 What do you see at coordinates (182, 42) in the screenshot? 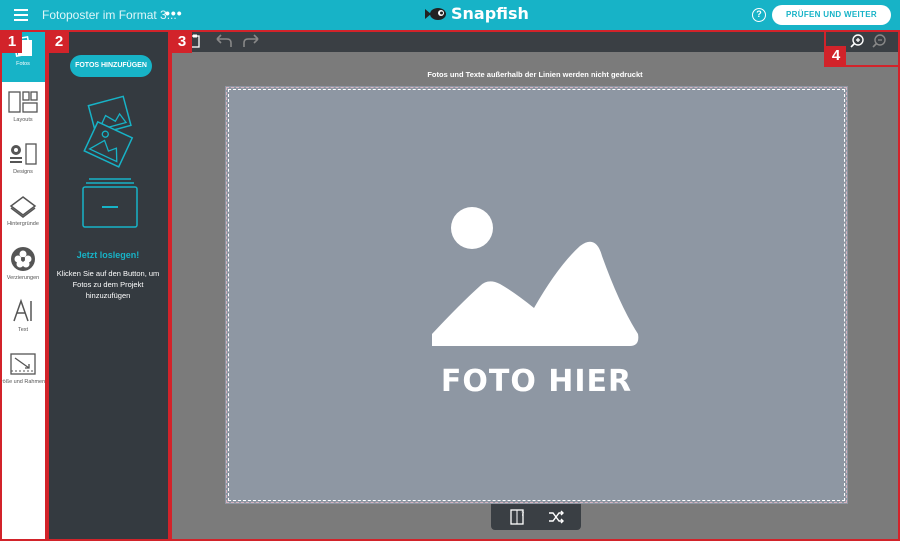
I see `callout-badge-3: 3` at bounding box center [182, 42].